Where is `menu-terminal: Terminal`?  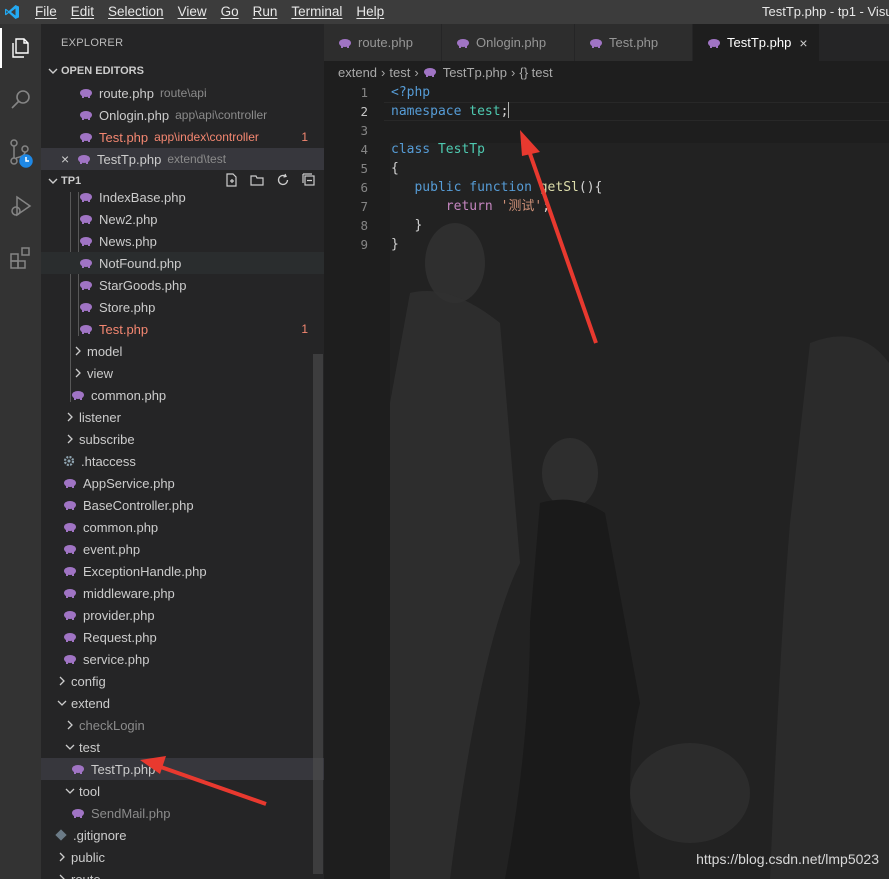
menu-terminal: Terminal is located at coordinates (316, 12).